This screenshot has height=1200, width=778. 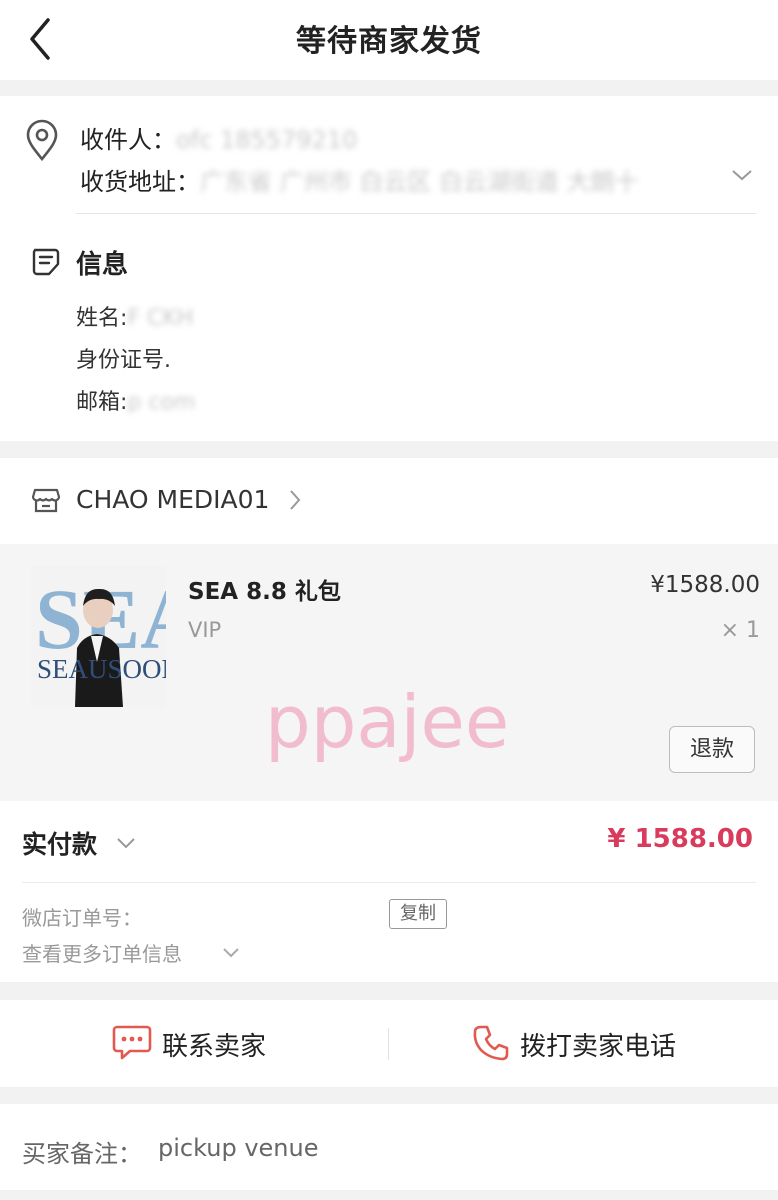 I want to click on buyer-note-label: 买家备注：, so click(x=82, y=1154).